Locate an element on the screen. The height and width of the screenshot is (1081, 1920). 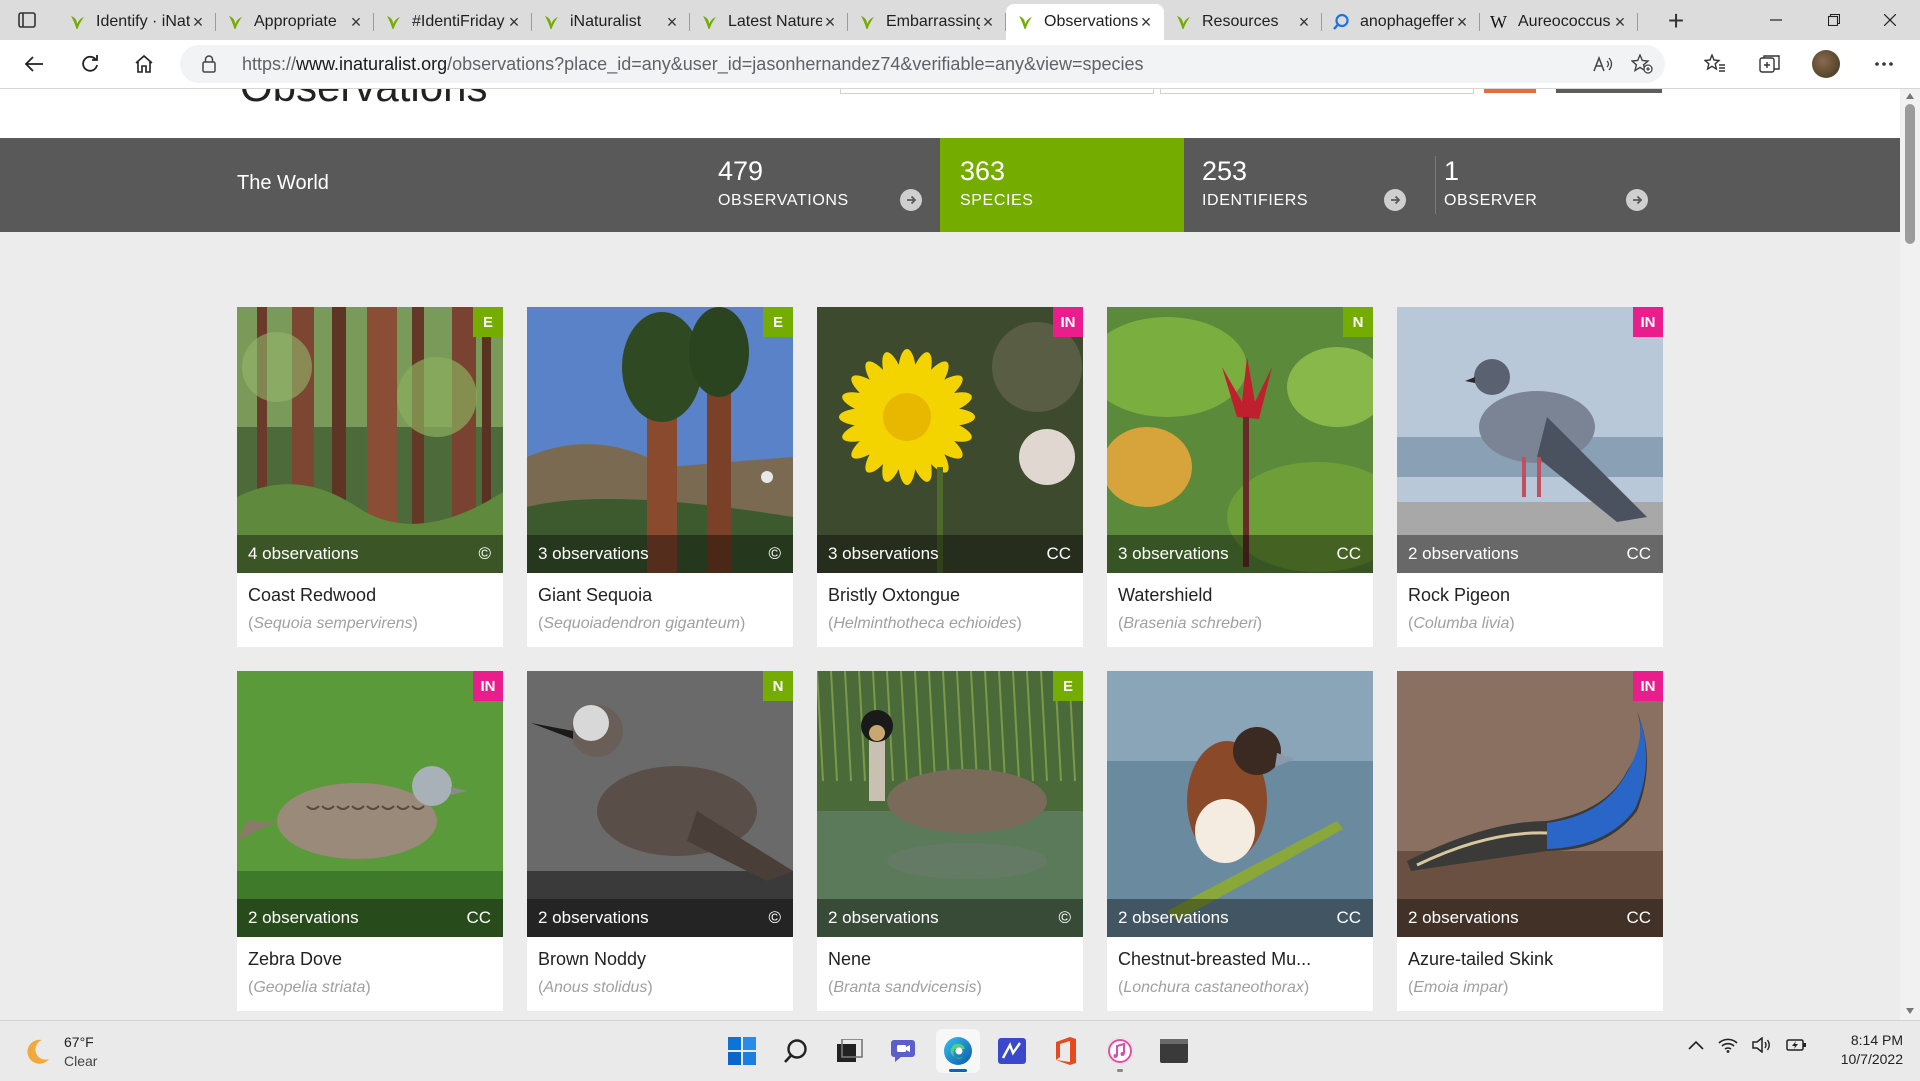
lock-icon is located at coordinates (209, 64).